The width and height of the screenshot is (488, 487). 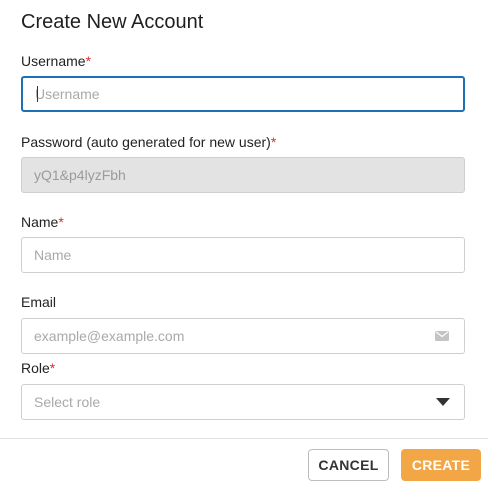 I want to click on email-label-text: Email, so click(x=39, y=302).